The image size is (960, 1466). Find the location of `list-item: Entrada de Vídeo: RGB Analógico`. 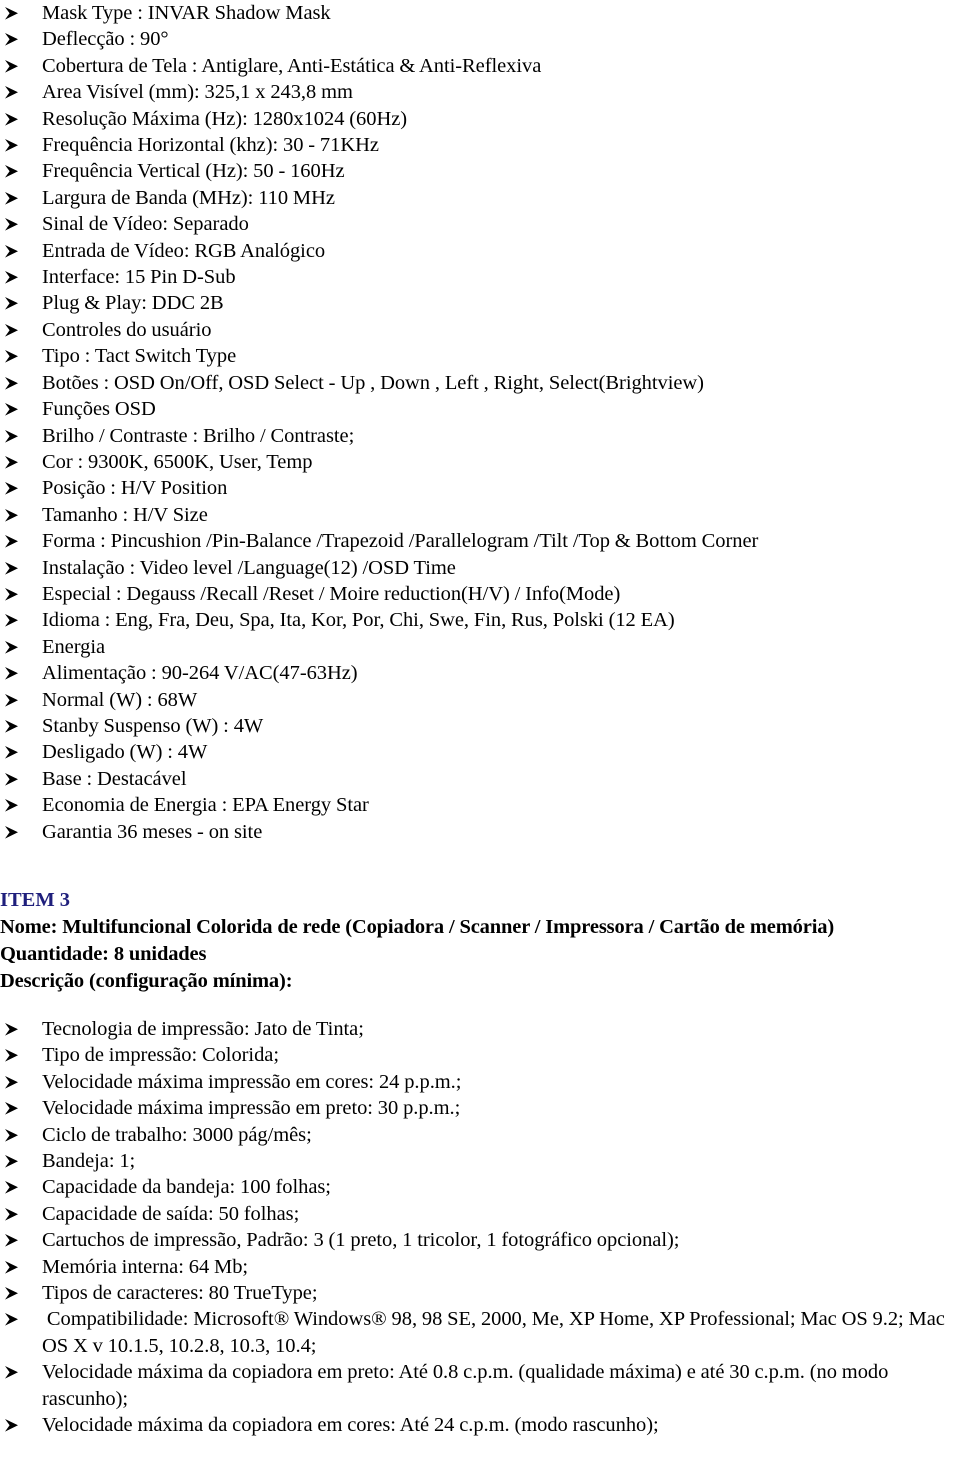

list-item: Entrada de Vídeo: RGB Analógico is located at coordinates (480, 251).